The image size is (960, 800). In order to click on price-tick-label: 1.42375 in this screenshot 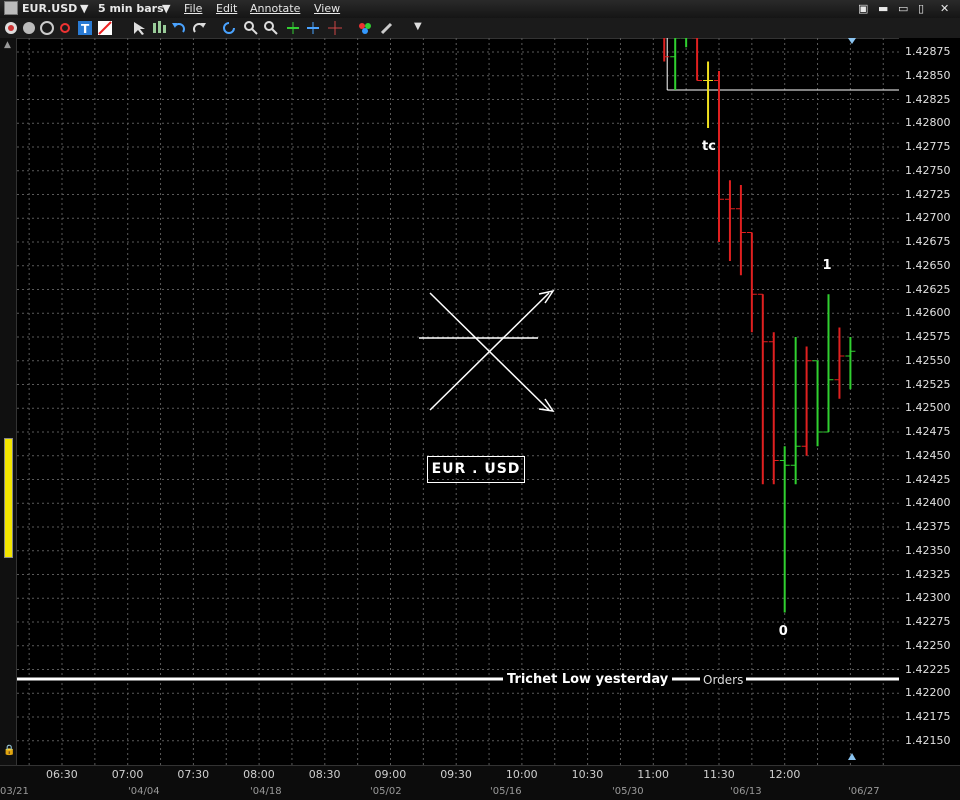, I will do `click(928, 526)`.